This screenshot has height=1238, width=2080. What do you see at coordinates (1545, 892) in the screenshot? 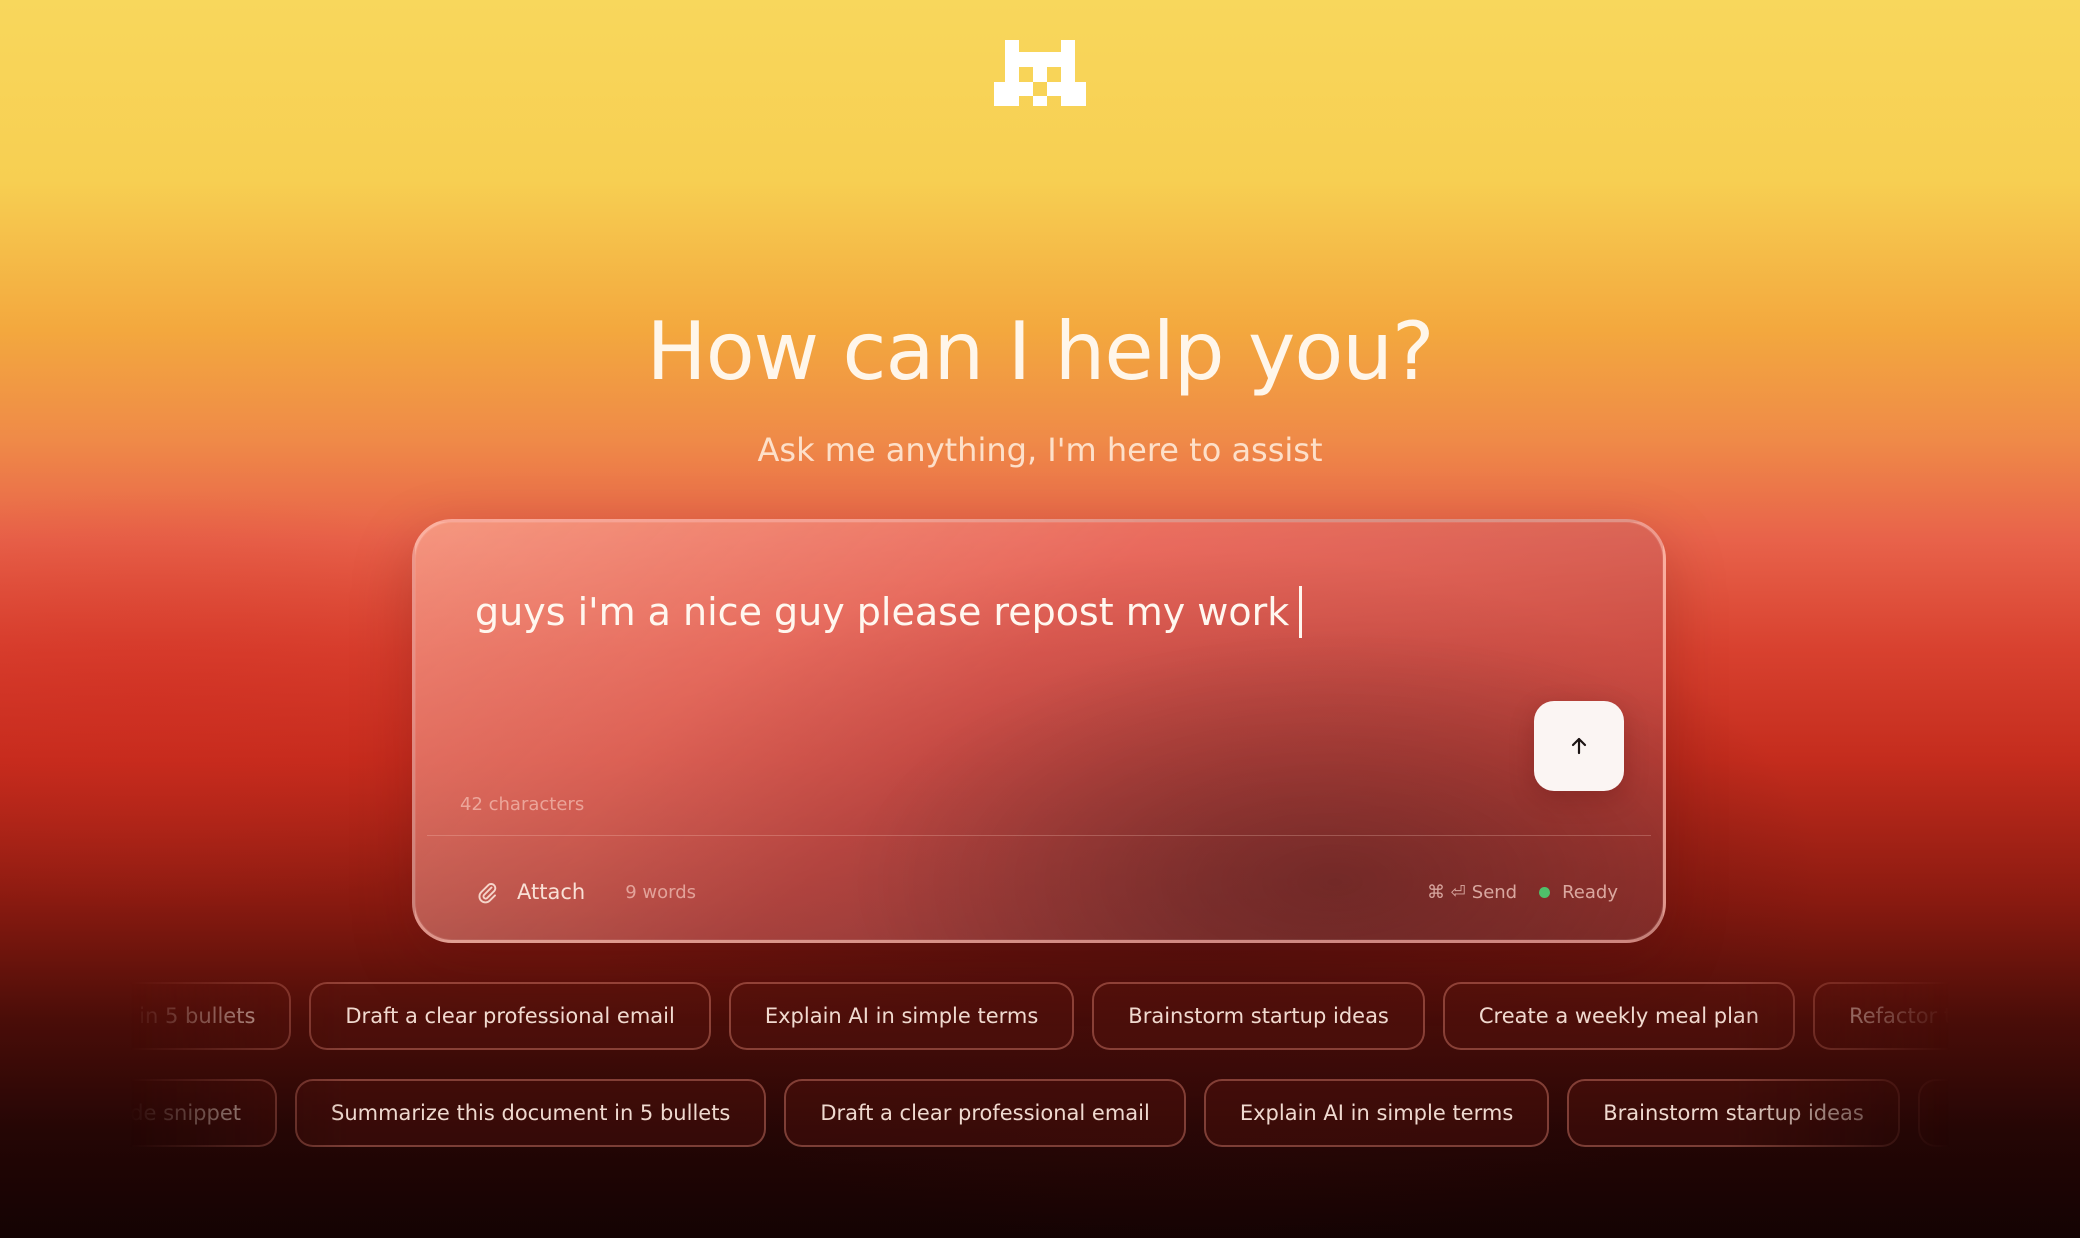
I see `status-dot-icon` at bounding box center [1545, 892].